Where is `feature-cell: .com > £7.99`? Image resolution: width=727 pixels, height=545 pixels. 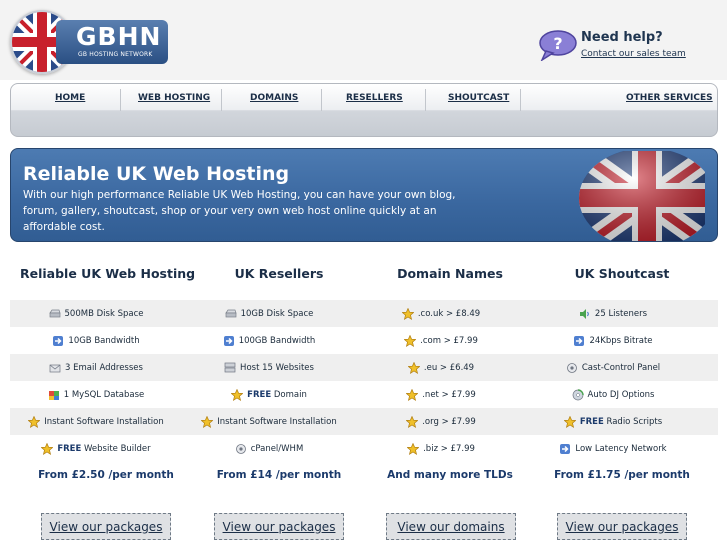
feature-cell: .com > £7.99 is located at coordinates (441, 340).